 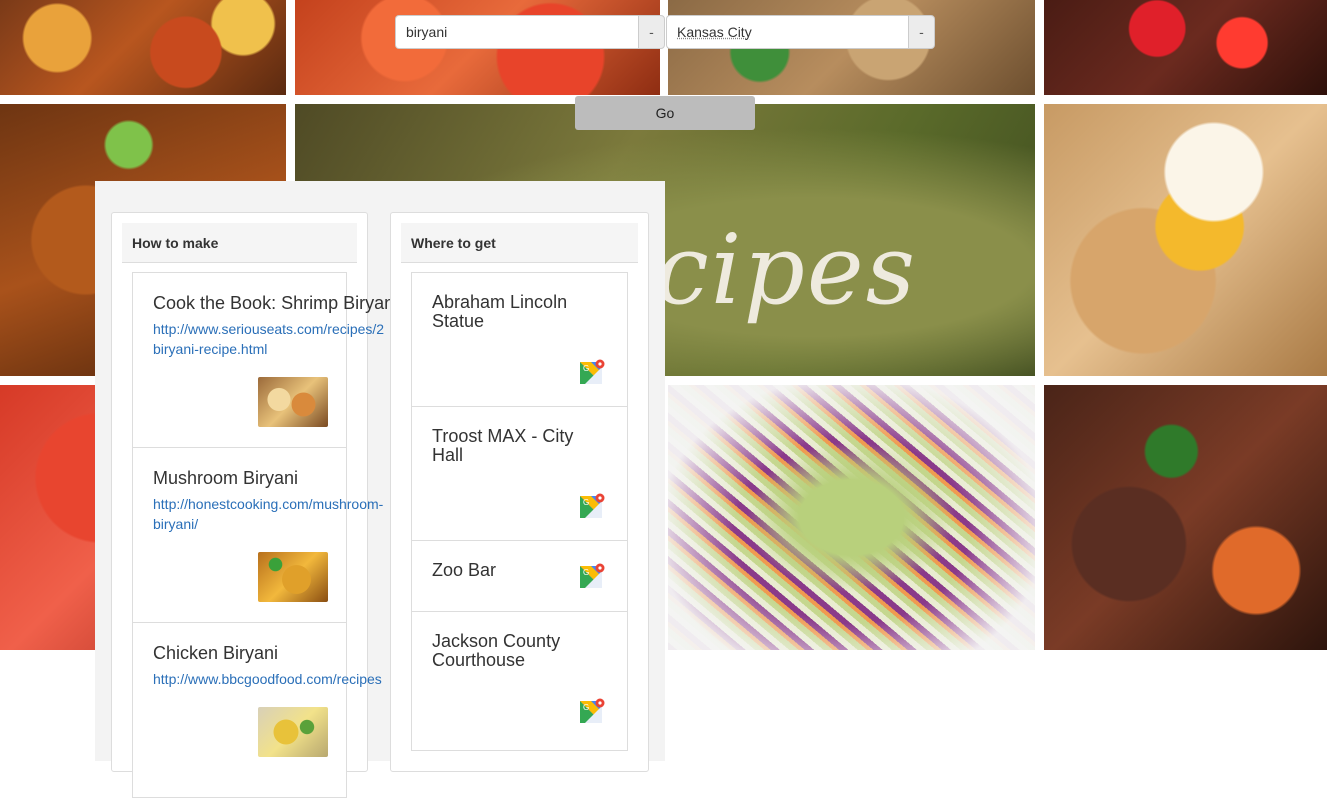 I want to click on recipe-title: Mushroom Biryani, so click(x=226, y=478).